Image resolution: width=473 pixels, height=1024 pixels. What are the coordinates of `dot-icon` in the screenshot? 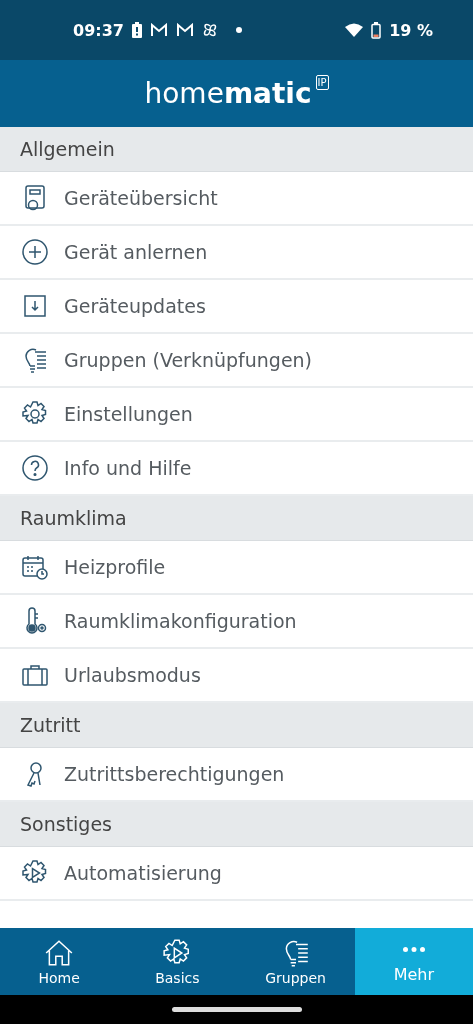 It's located at (238, 30).